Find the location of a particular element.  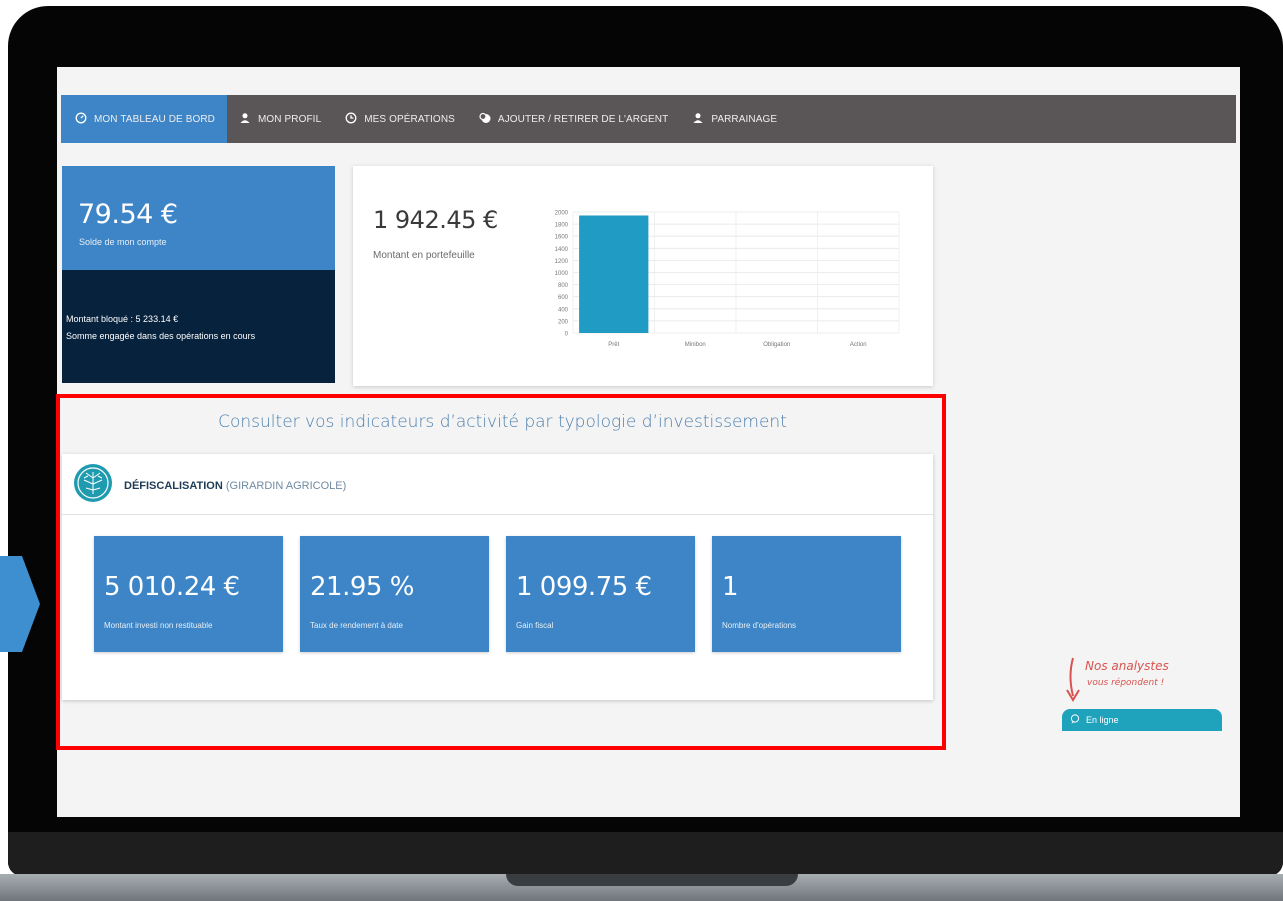

nav-item-referral: PARRAINAGE is located at coordinates (734, 119).